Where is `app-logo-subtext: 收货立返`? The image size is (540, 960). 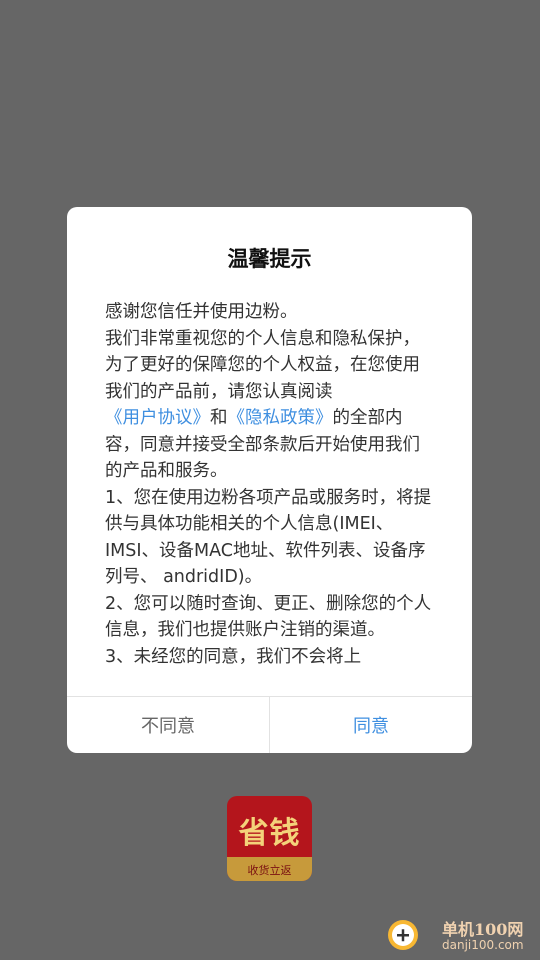 app-logo-subtext: 收货立返 is located at coordinates (269, 870).